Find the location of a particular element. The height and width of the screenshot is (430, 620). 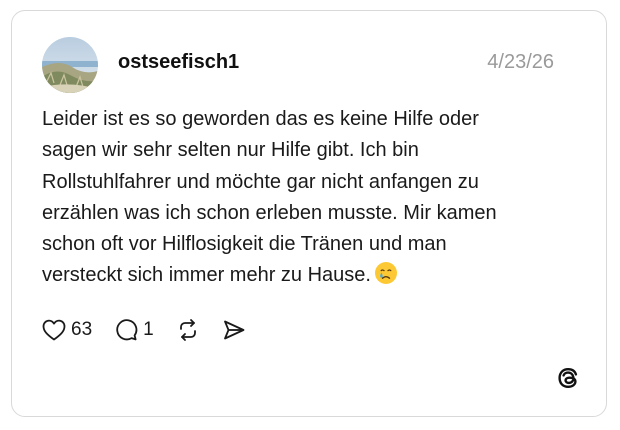

action-bar: 63 1 is located at coordinates (144, 330).